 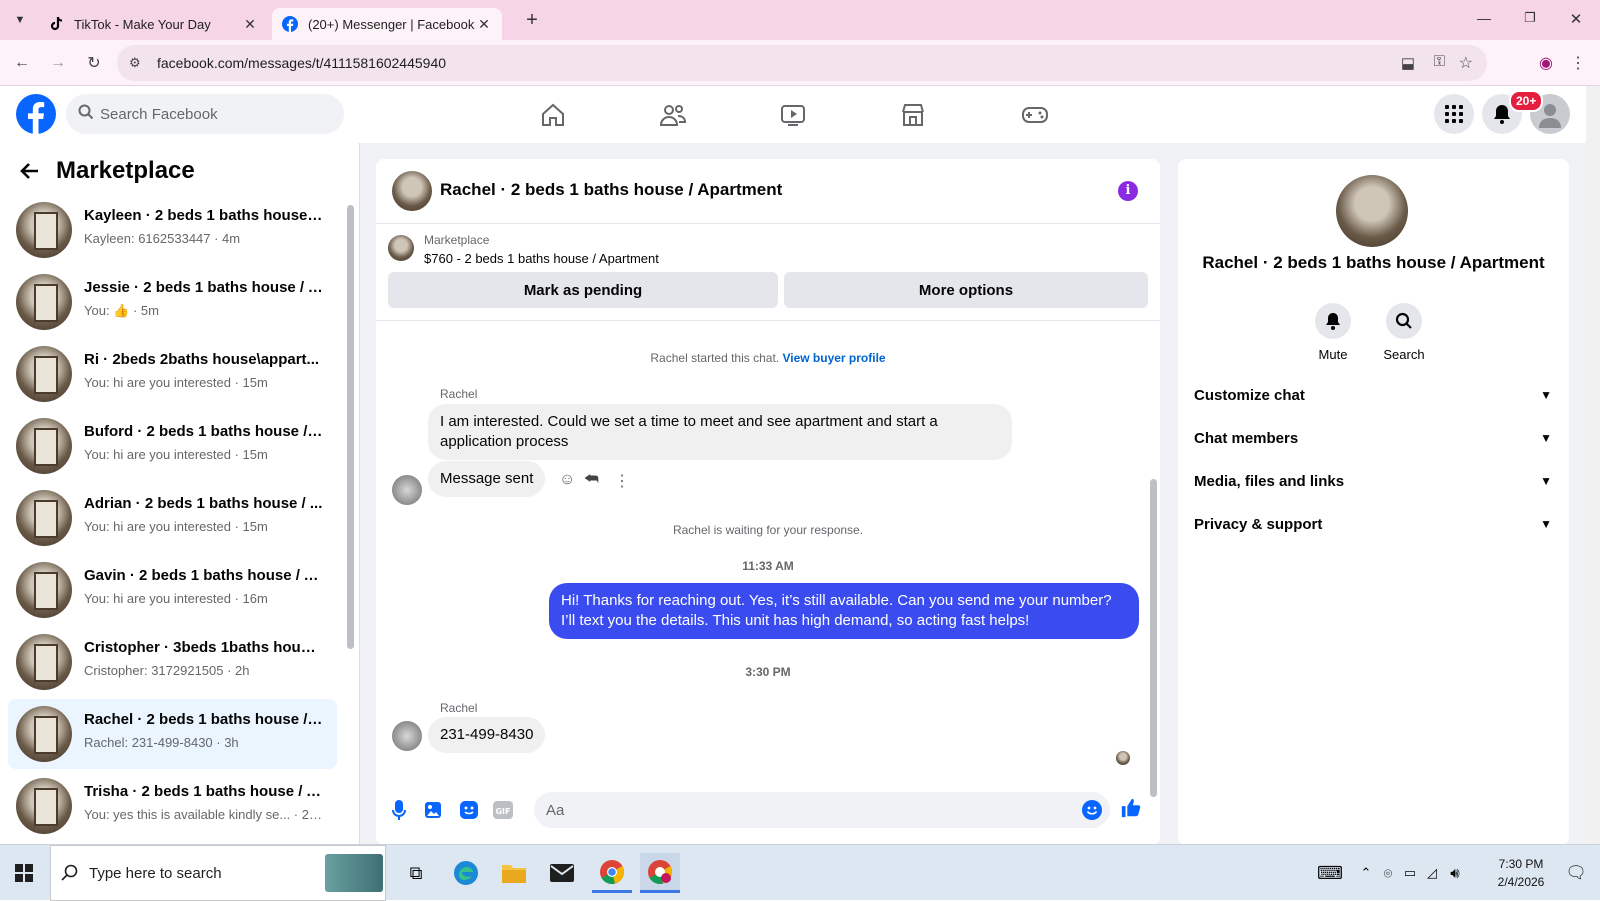 What do you see at coordinates (218, 873) in the screenshot?
I see `taskbar-search-input: Type here to search` at bounding box center [218, 873].